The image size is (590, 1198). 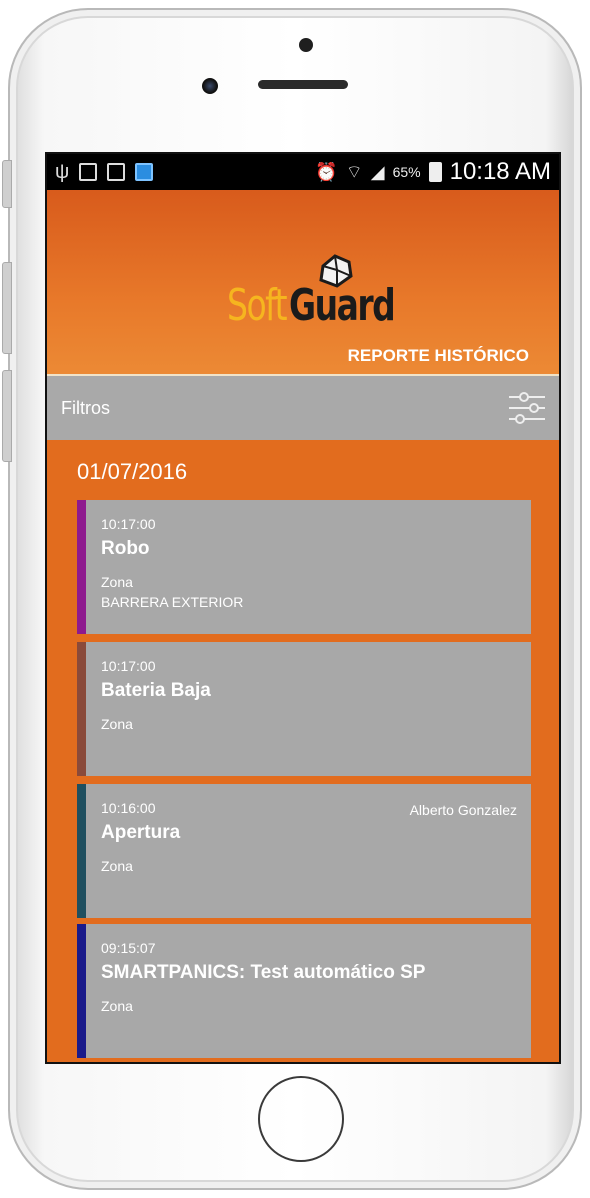 What do you see at coordinates (116, 172) in the screenshot?
I see `clipboard-icon` at bounding box center [116, 172].